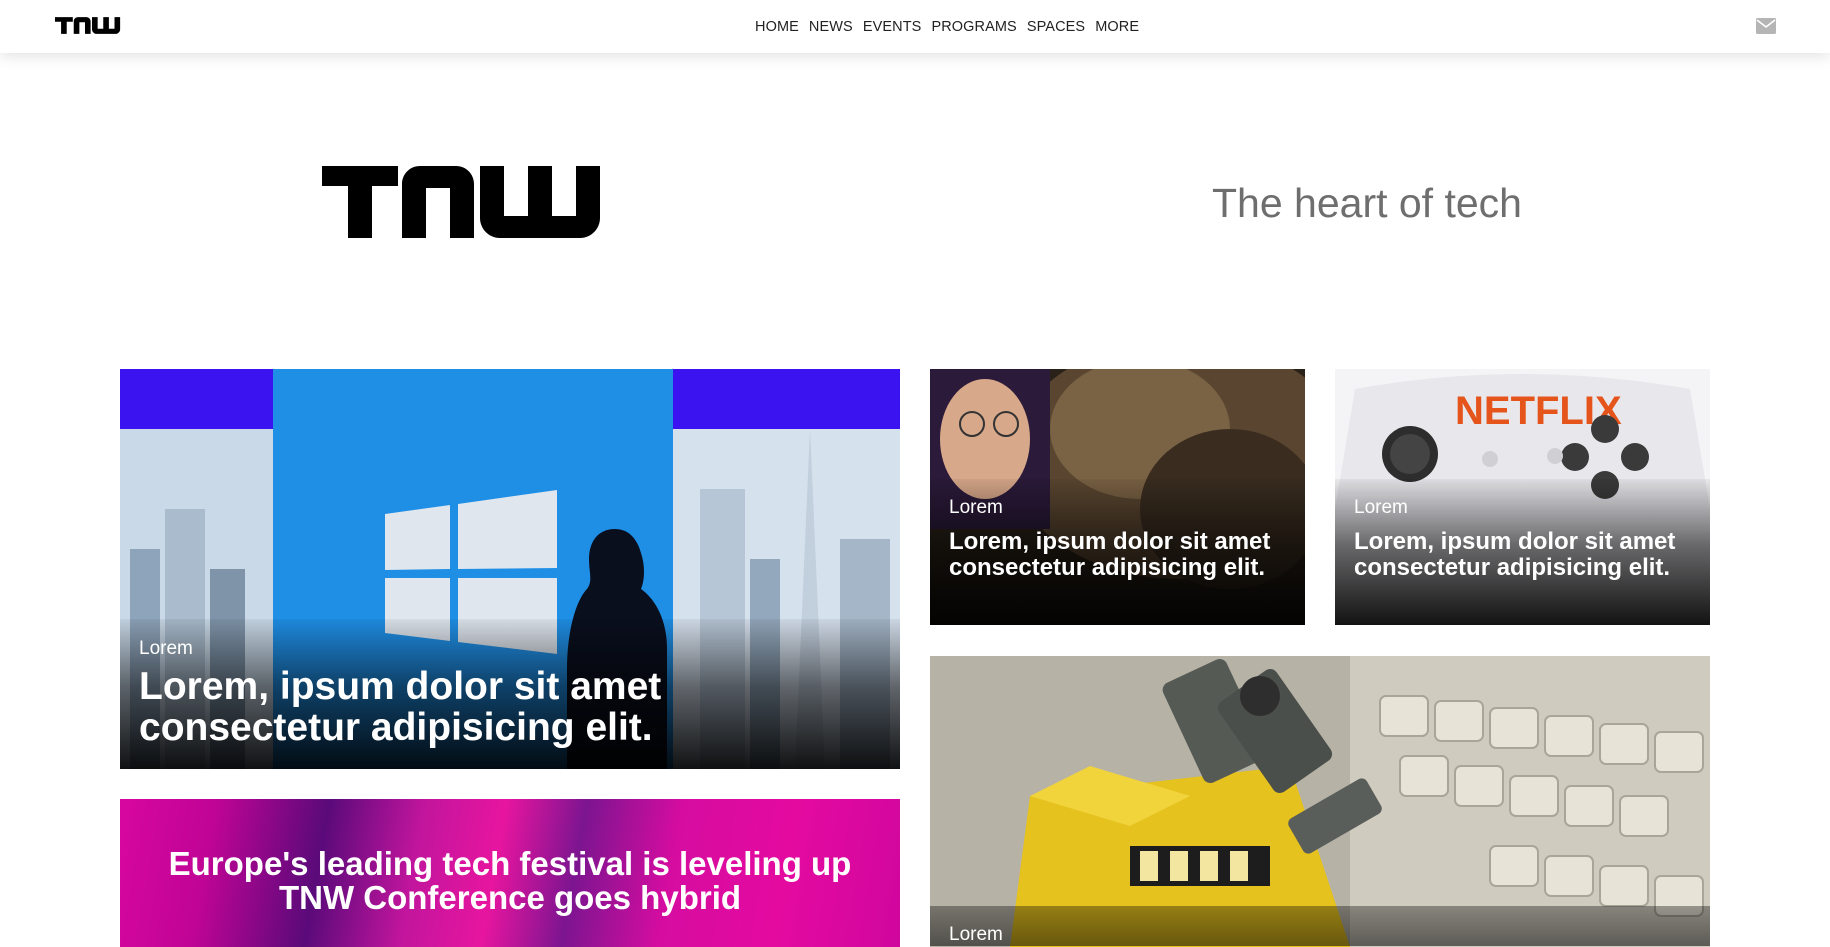  What do you see at coordinates (973, 27) in the screenshot?
I see `nav-programs: PROGRAMS` at bounding box center [973, 27].